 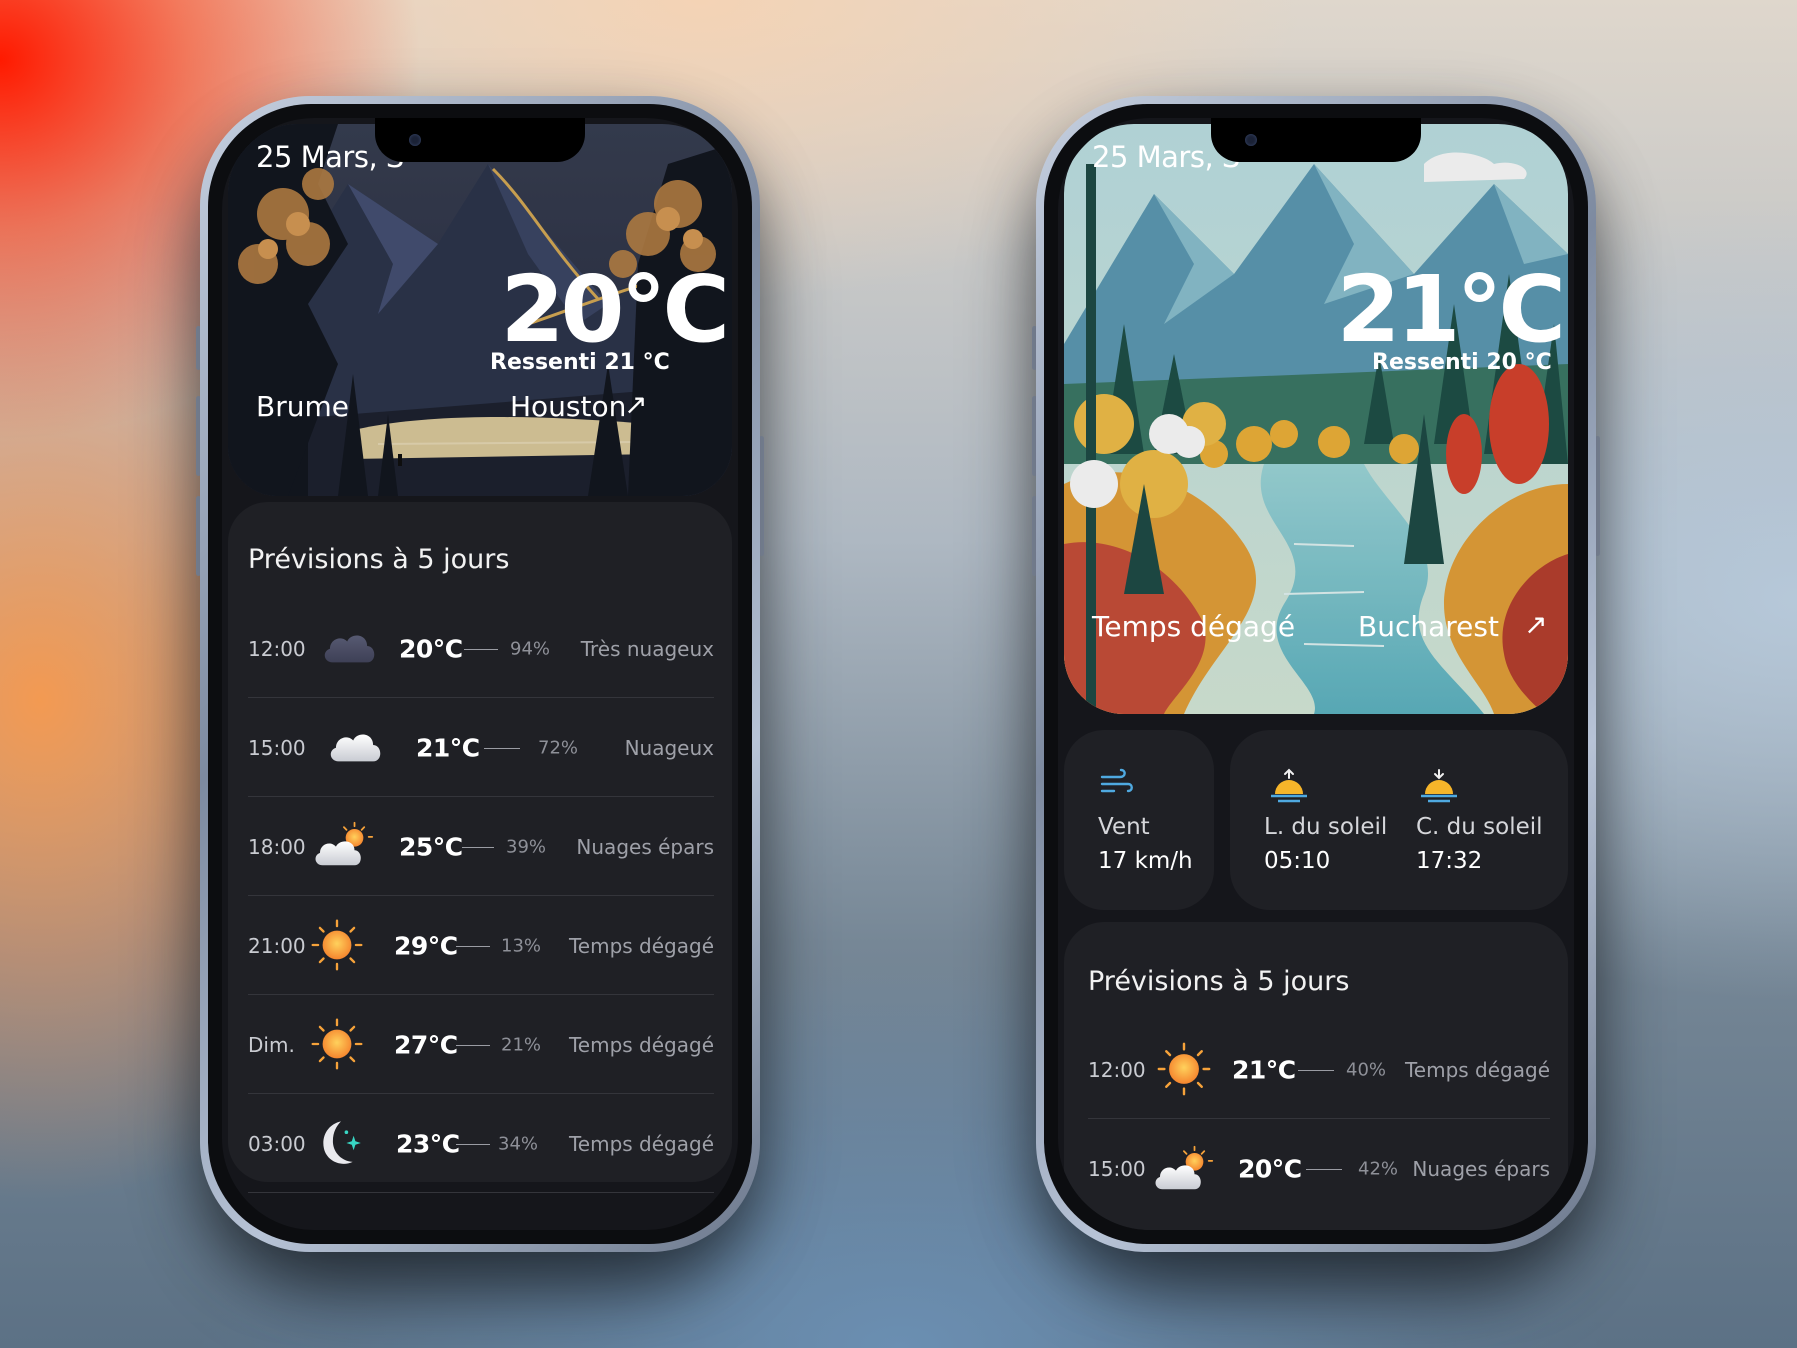 I want to click on forecast-pct: 21%, so click(x=521, y=1044).